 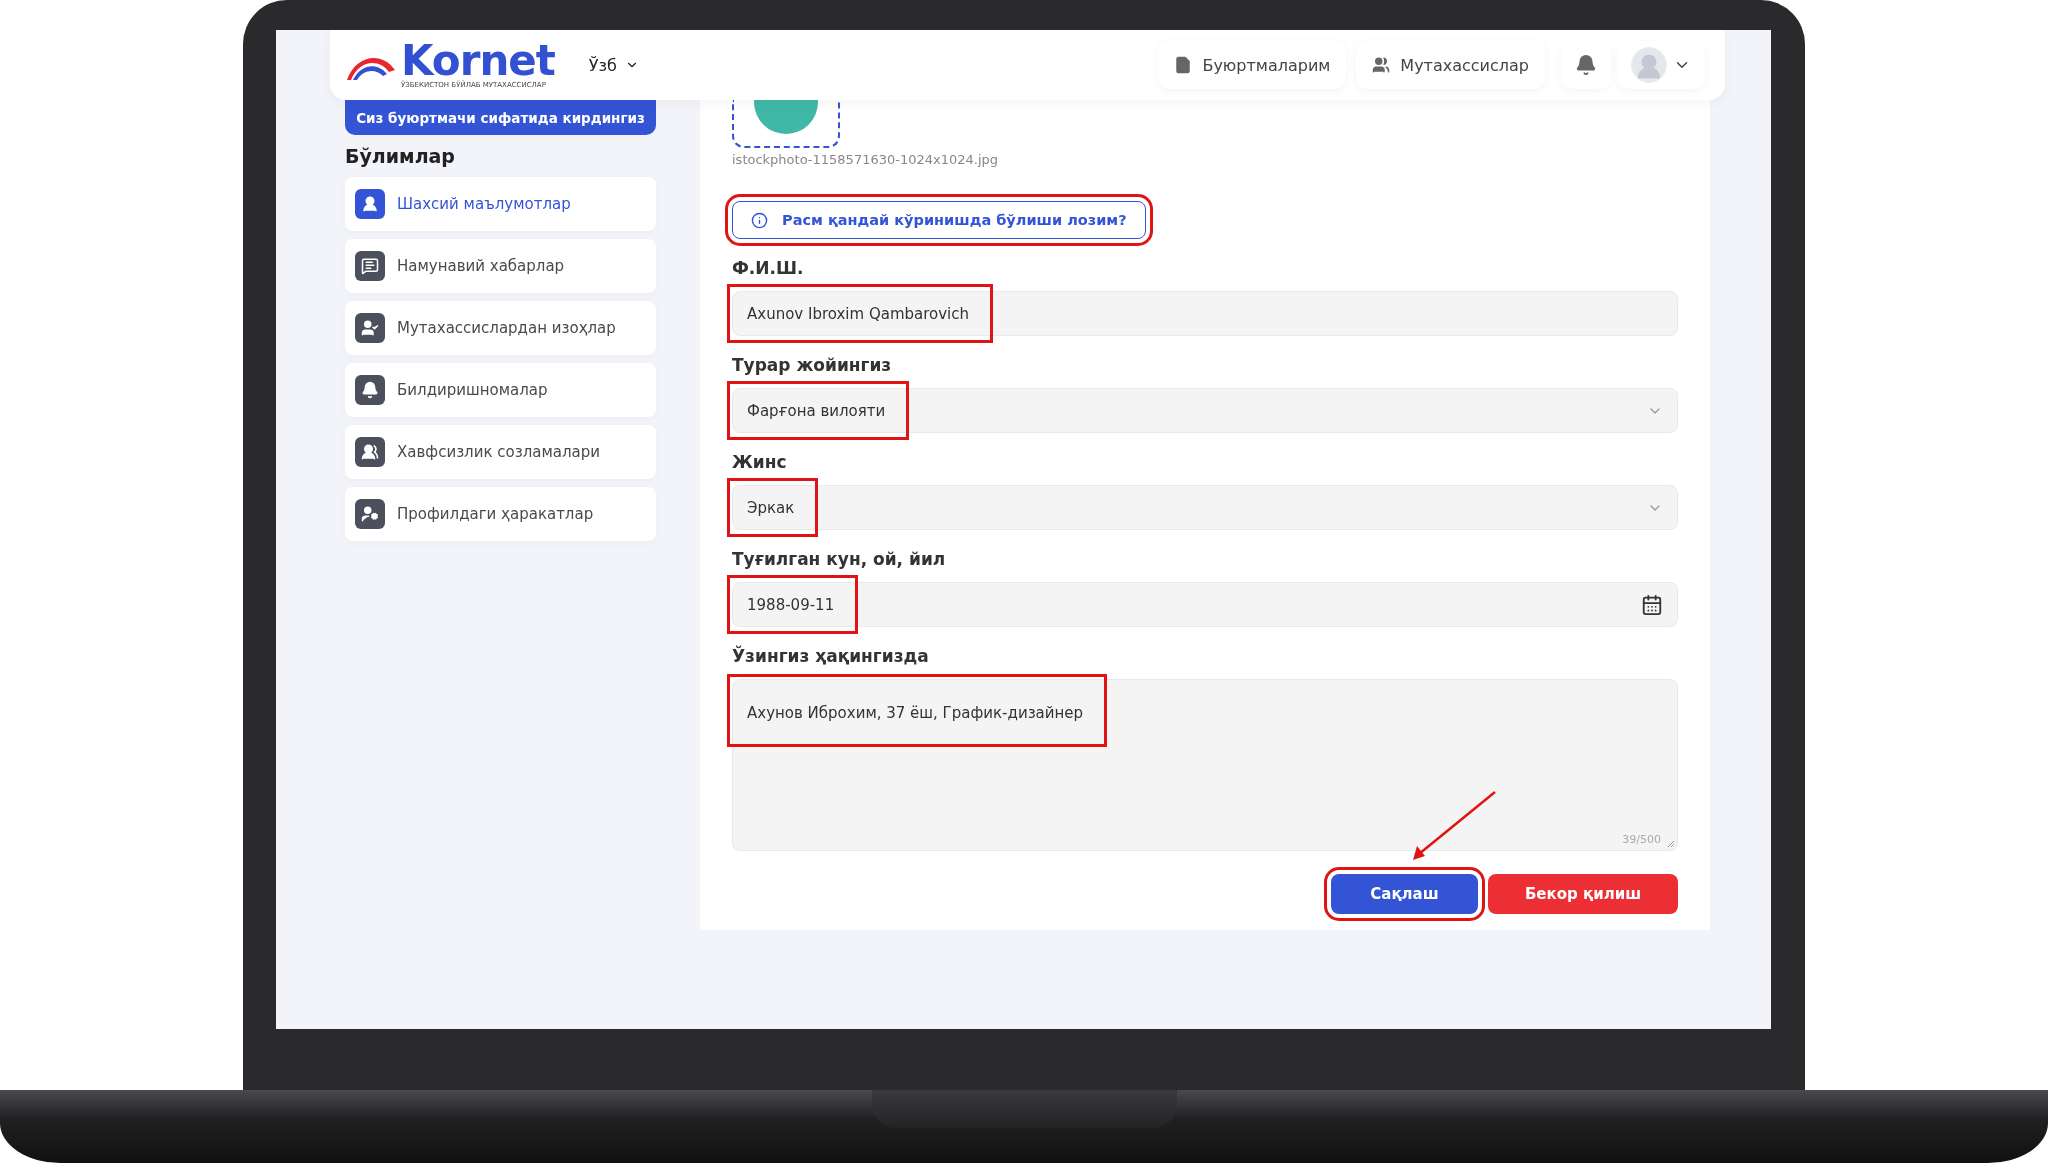 What do you see at coordinates (500, 328) in the screenshot?
I see `sidebar-item: Мутахассислардан изоҳлар` at bounding box center [500, 328].